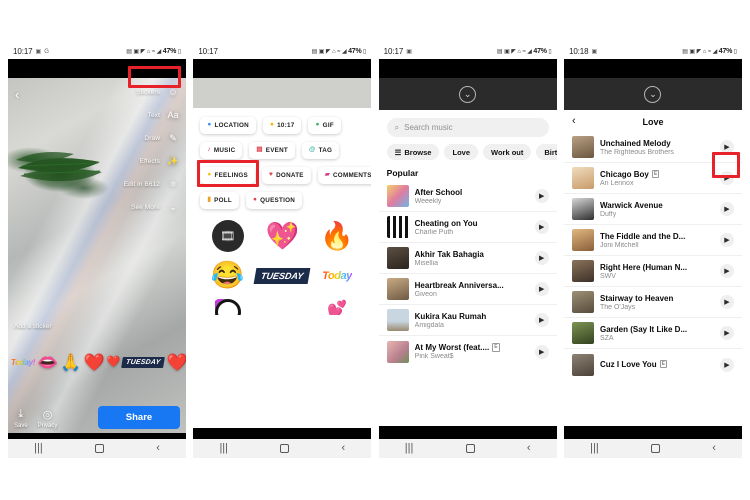  Describe the element at coordinates (652, 240) in the screenshot. I see `song-row: The Fiddle and the D... Joni Mitchell ▶` at that location.